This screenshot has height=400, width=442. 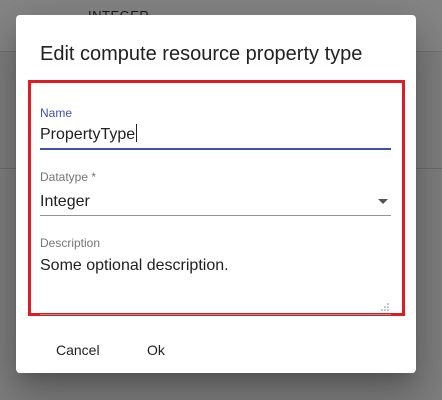 I want to click on datatype-field-label: Datatype *, so click(x=68, y=177).